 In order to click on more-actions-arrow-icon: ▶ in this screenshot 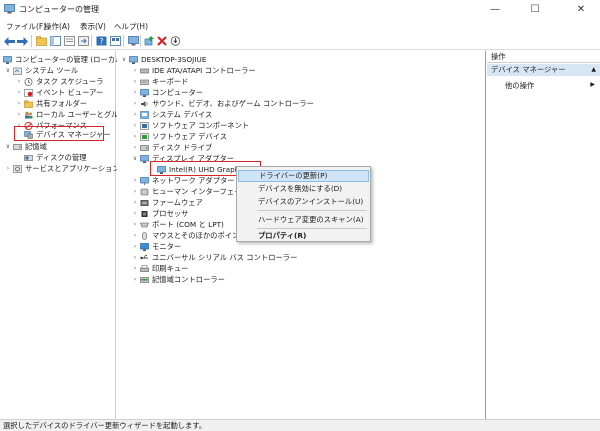, I will do `click(592, 84)`.